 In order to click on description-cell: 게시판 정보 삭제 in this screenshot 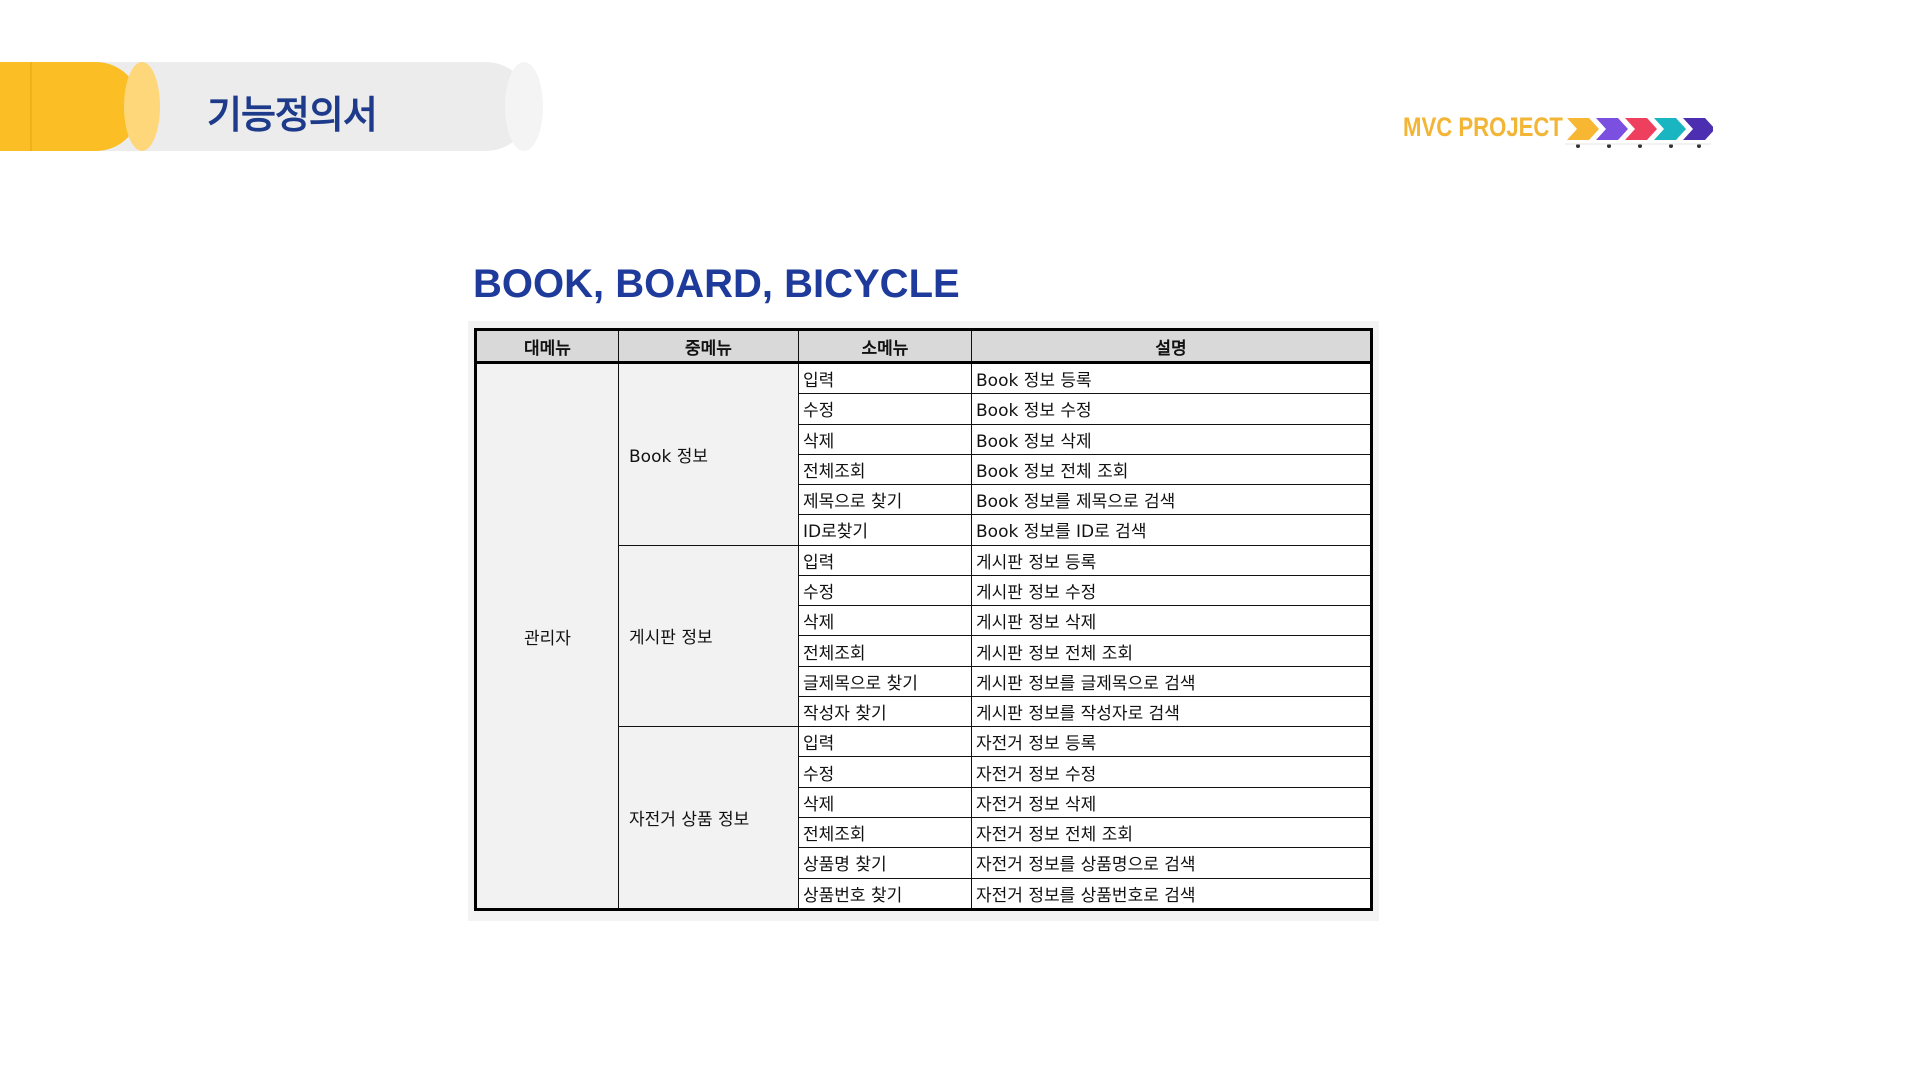, I will do `click(1171, 621)`.